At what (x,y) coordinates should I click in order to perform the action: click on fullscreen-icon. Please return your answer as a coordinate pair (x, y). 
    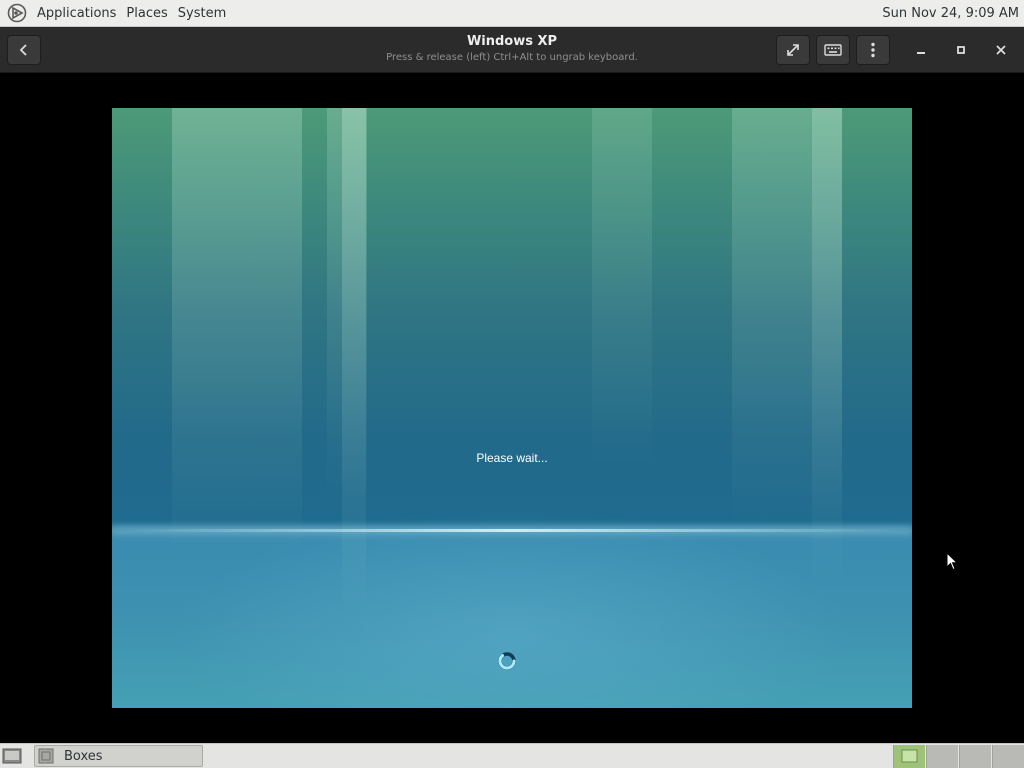
    Looking at the image, I should click on (793, 50).